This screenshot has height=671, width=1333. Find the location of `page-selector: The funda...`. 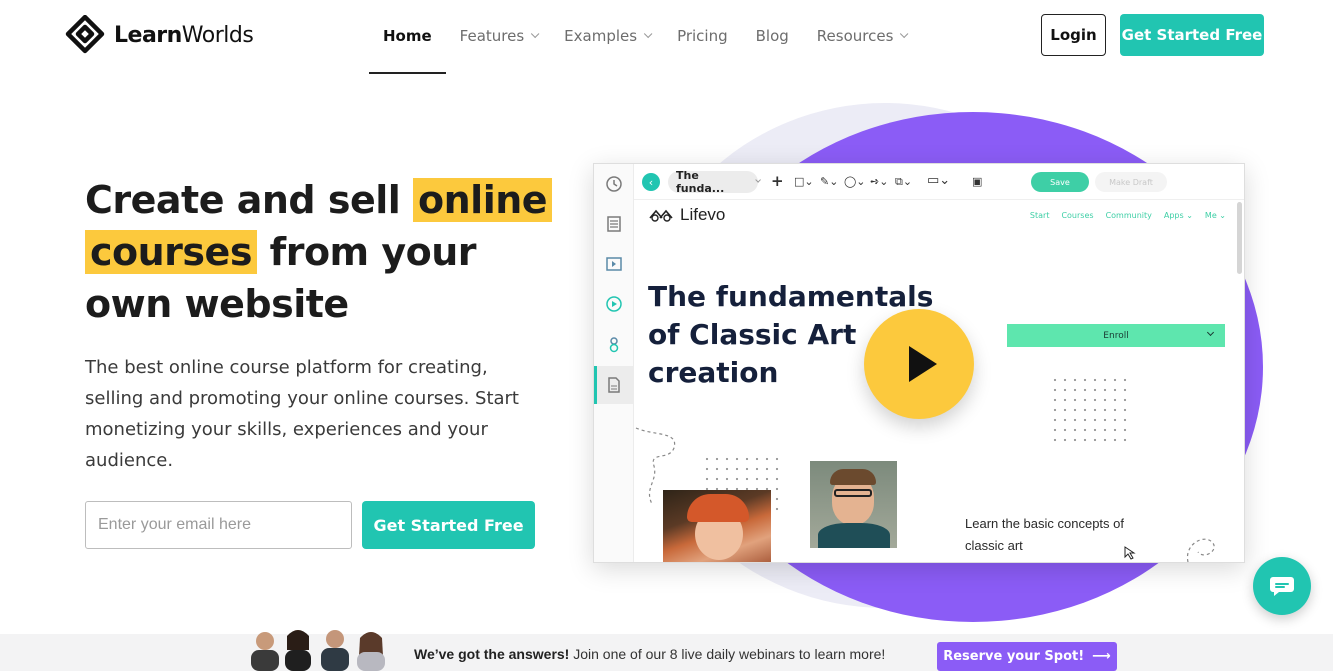

page-selector: The funda... is located at coordinates (714, 182).